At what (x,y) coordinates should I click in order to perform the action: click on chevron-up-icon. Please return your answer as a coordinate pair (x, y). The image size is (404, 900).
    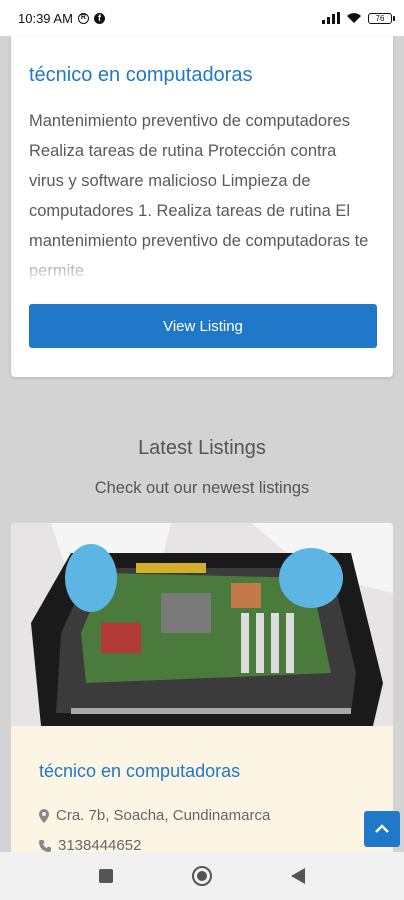
    Looking at the image, I should click on (382, 828).